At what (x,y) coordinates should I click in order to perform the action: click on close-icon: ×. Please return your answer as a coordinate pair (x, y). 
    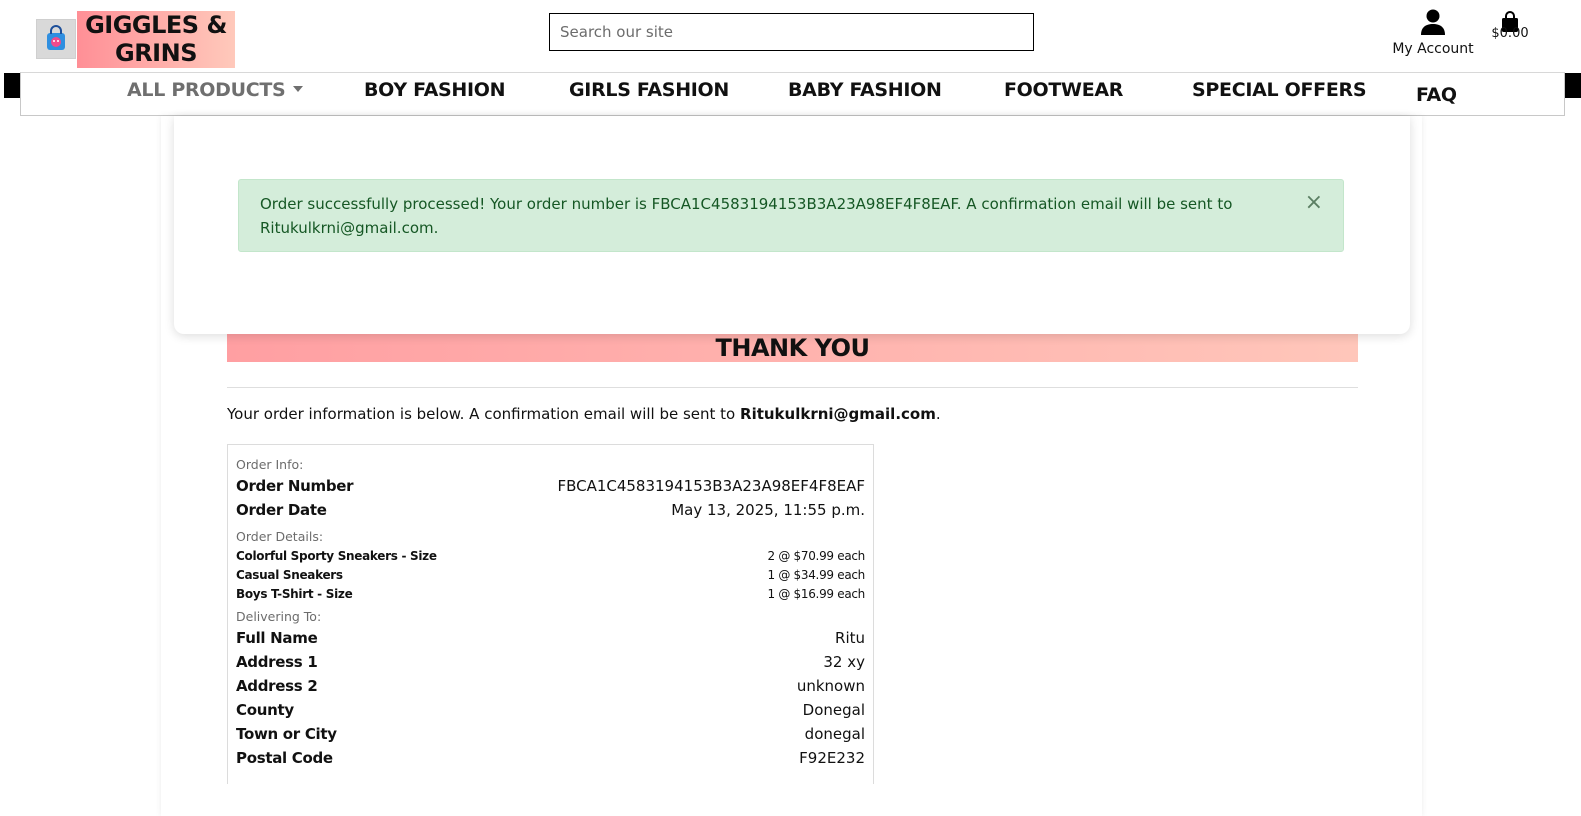
    Looking at the image, I should click on (1314, 203).